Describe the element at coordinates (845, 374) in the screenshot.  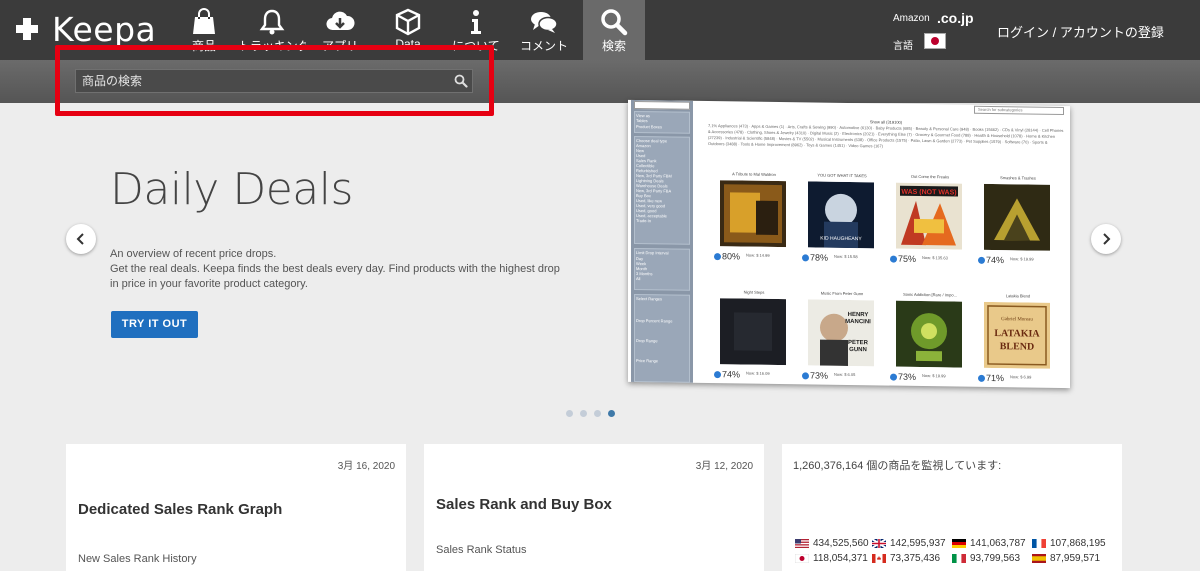
I see `deal-price: Now: $ 6.05` at that location.